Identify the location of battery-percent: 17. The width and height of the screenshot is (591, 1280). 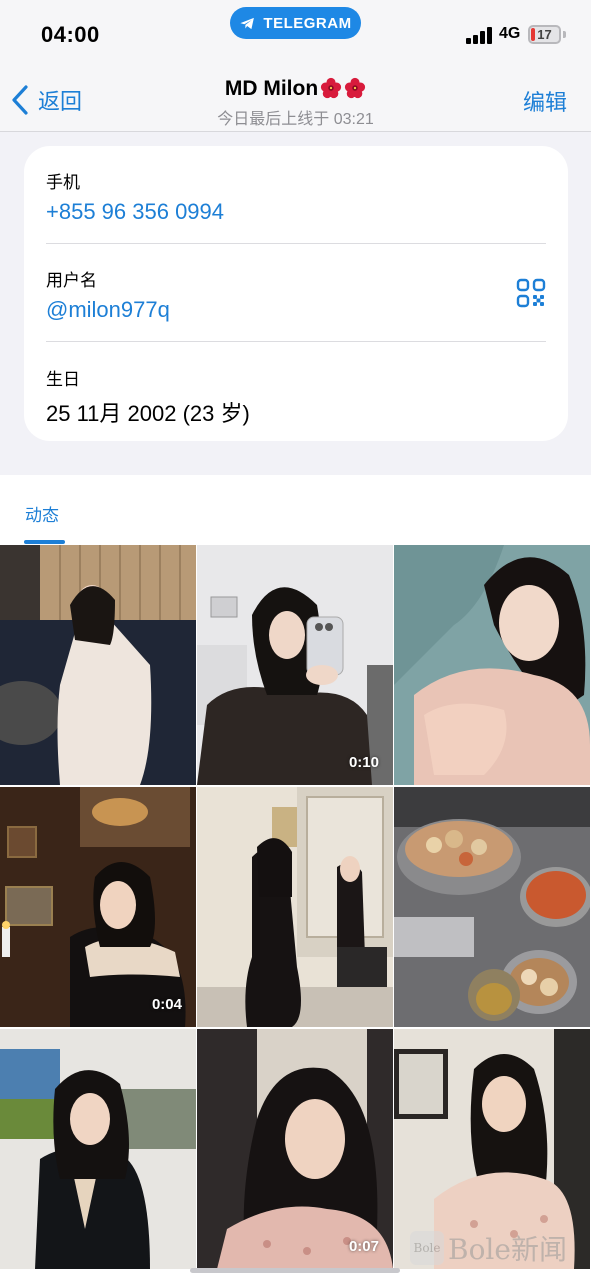
(544, 34).